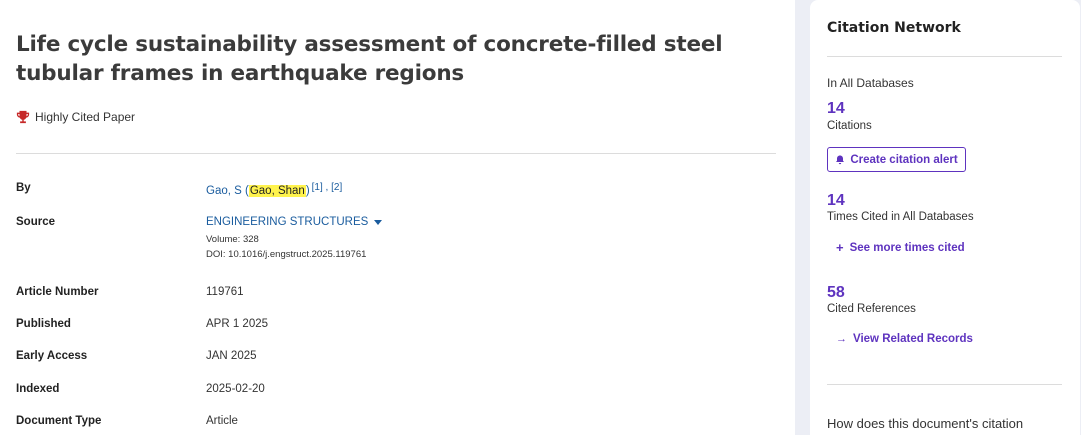  What do you see at coordinates (225, 292) in the screenshot?
I see `article-number-value: 119761` at bounding box center [225, 292].